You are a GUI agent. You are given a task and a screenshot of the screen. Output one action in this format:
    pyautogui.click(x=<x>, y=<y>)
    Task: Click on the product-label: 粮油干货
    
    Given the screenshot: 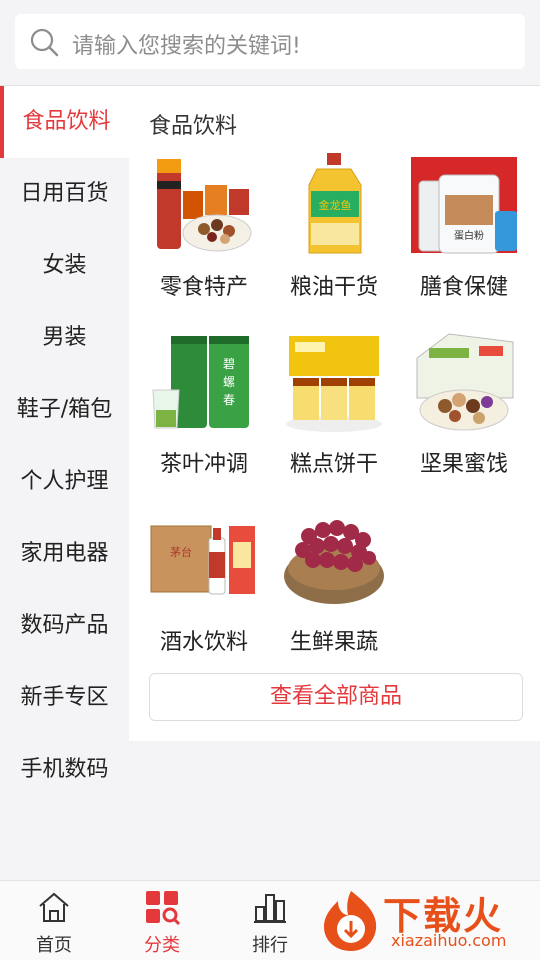 What is the action you would take?
    pyautogui.click(x=333, y=287)
    